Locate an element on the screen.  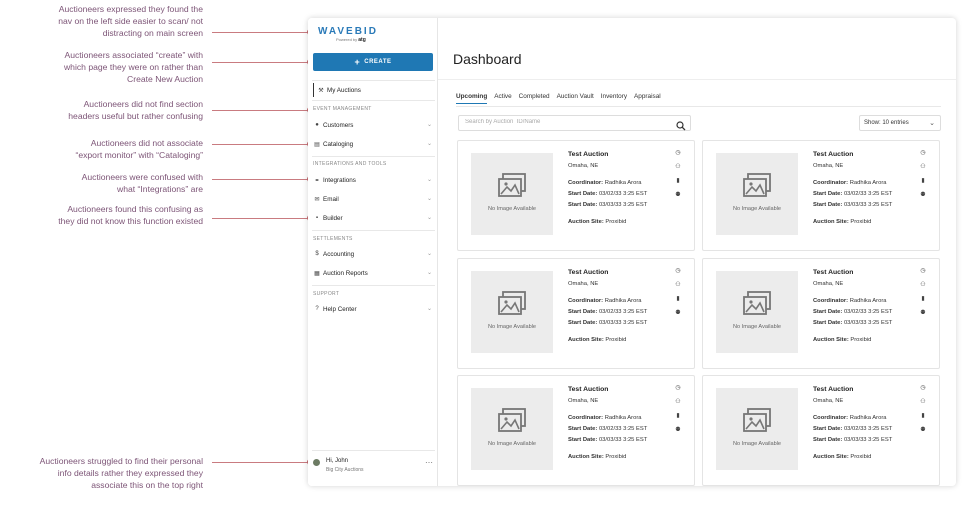
logo-brand: atg is located at coordinates (362, 40).